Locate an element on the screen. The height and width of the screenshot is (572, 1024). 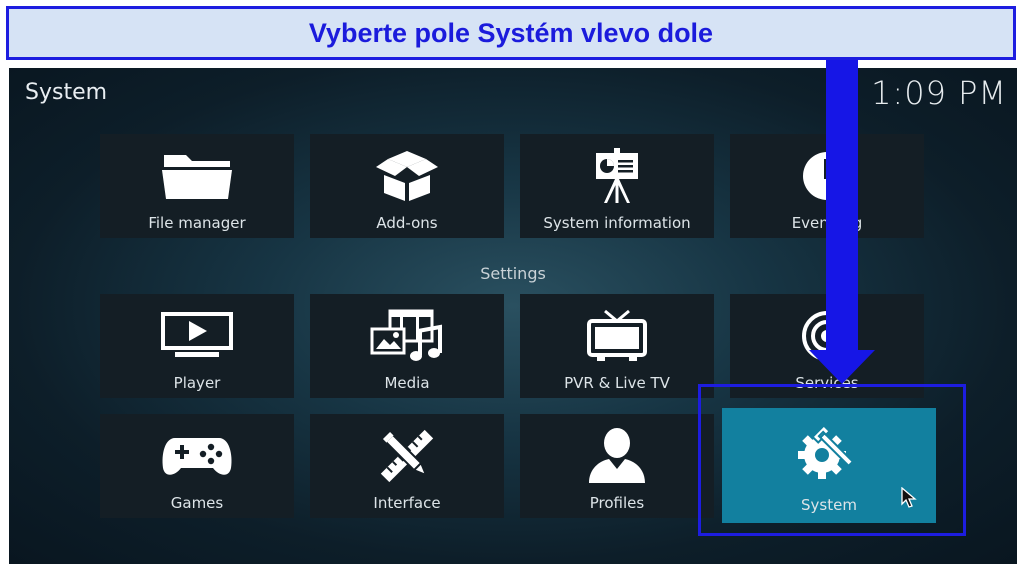
tile-label: Player is located at coordinates (197, 383).